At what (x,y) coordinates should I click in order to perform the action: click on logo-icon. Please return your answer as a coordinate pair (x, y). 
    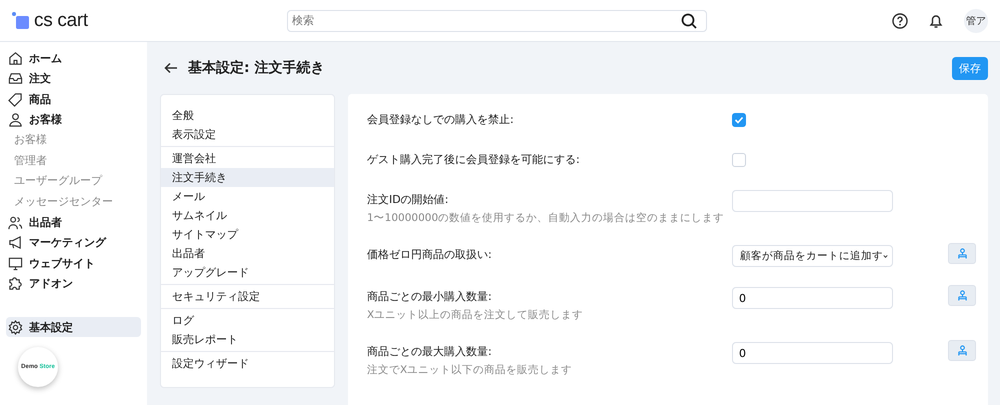
    Looking at the image, I should click on (20, 20).